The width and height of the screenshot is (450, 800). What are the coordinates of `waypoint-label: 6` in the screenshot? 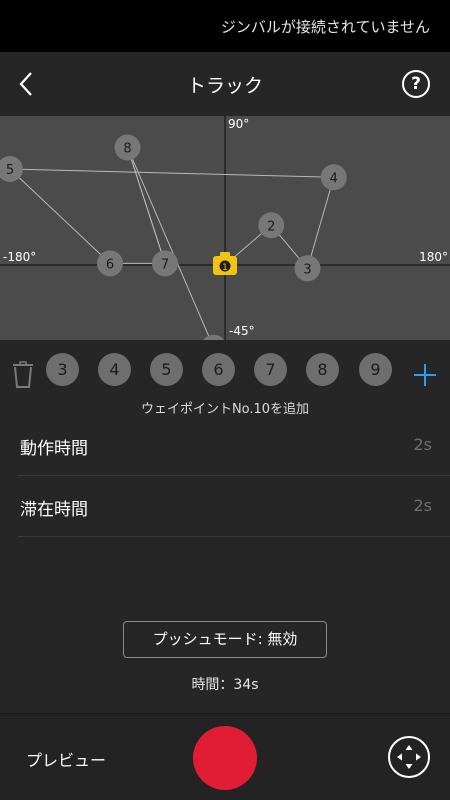 It's located at (110, 264).